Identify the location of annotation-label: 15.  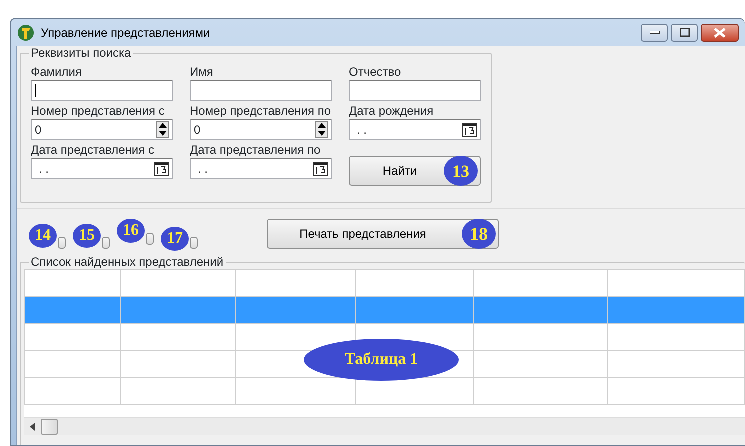
(87, 236).